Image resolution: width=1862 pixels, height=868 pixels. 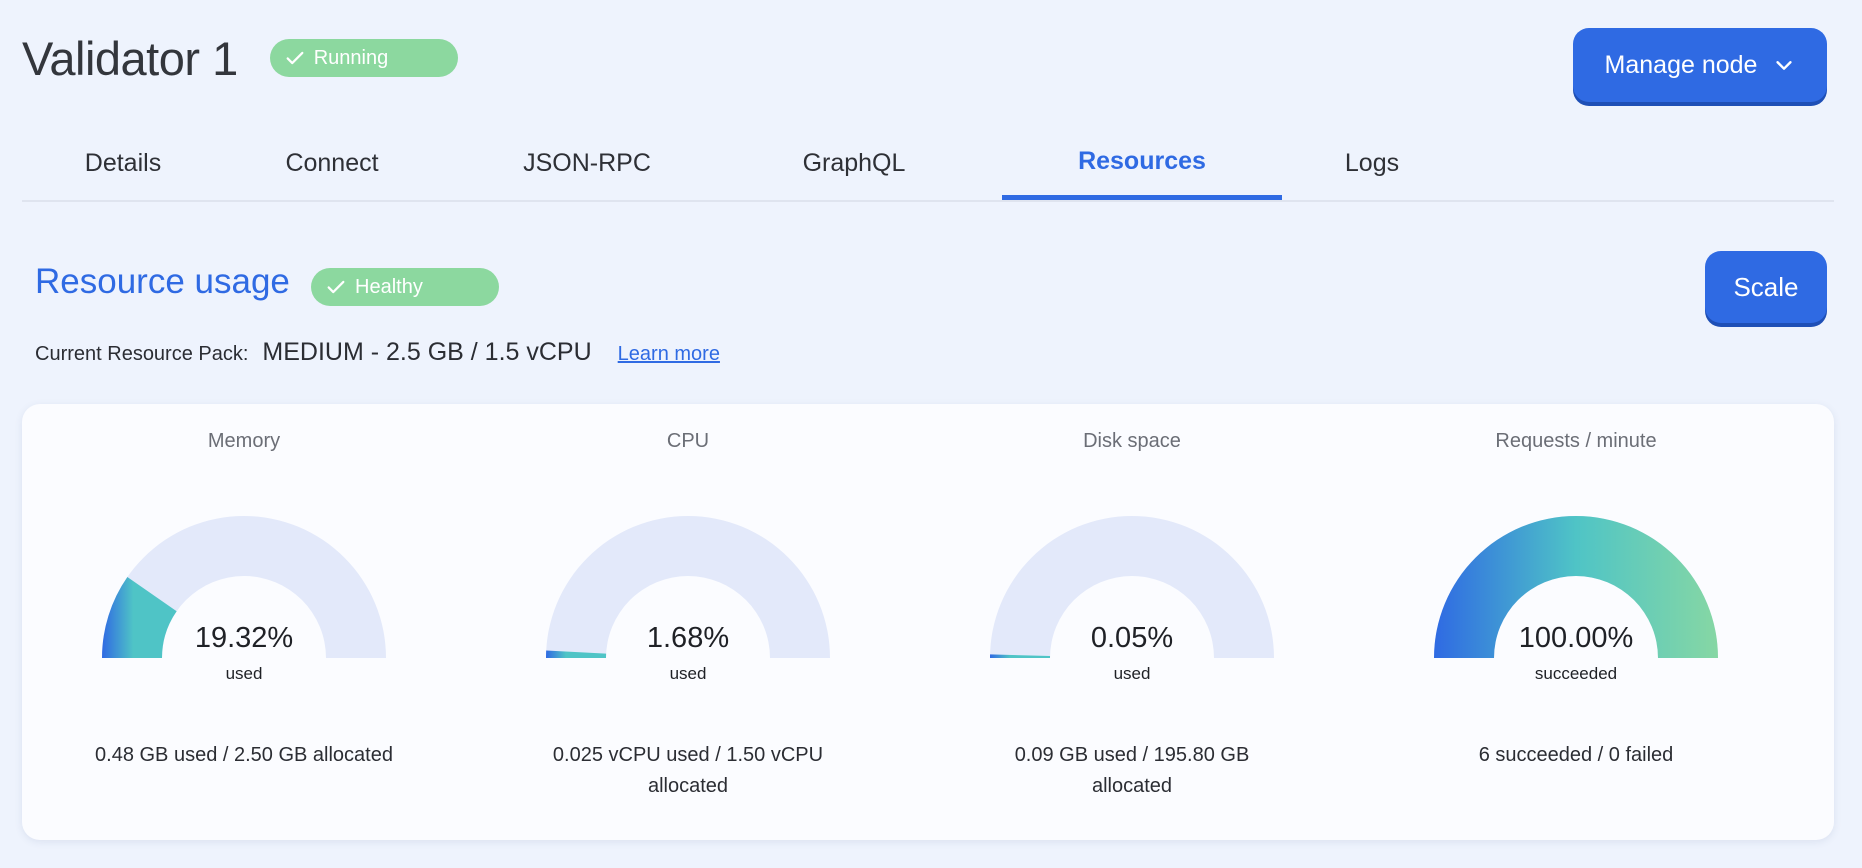 What do you see at coordinates (854, 163) in the screenshot?
I see `tab-graphql: GraphQL` at bounding box center [854, 163].